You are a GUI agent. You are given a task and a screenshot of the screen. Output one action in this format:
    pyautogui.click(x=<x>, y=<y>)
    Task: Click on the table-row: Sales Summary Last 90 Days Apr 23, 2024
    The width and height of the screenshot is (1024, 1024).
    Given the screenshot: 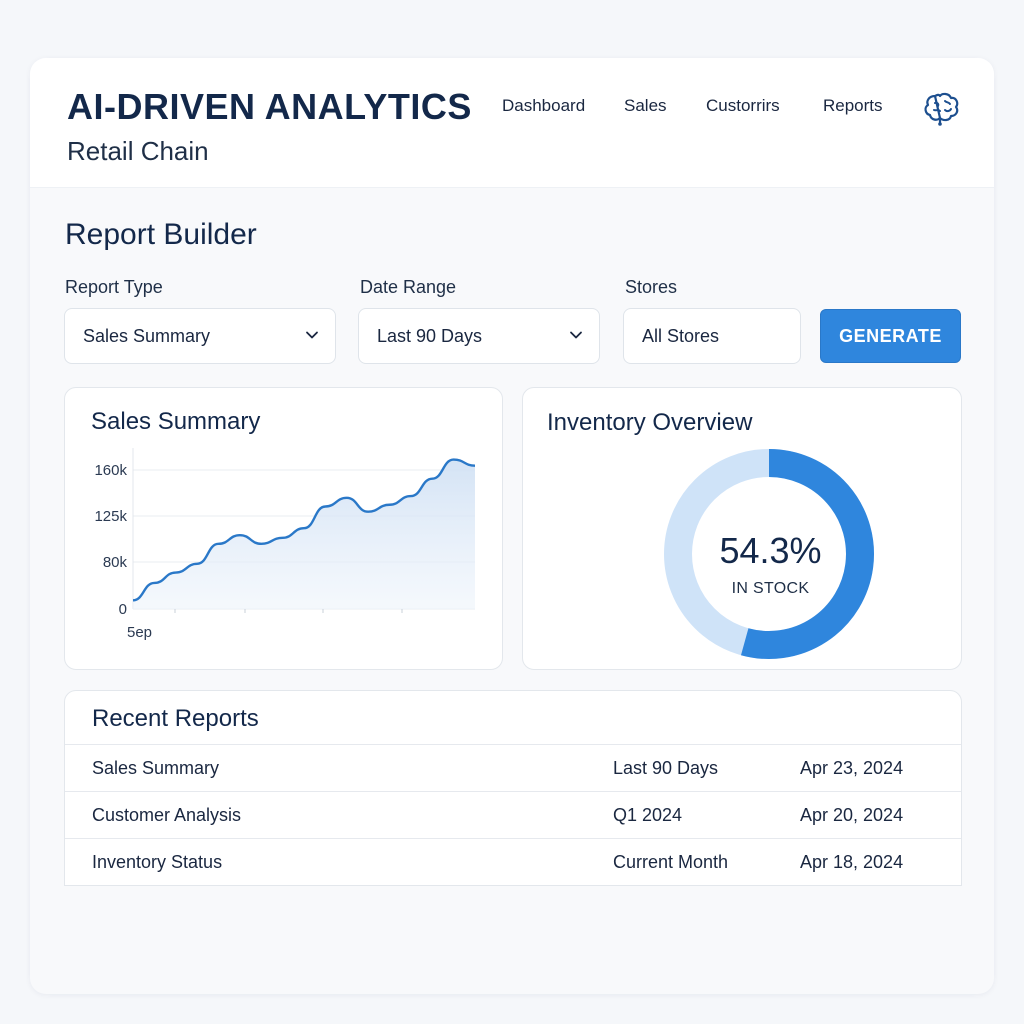 What is the action you would take?
    pyautogui.click(x=513, y=767)
    